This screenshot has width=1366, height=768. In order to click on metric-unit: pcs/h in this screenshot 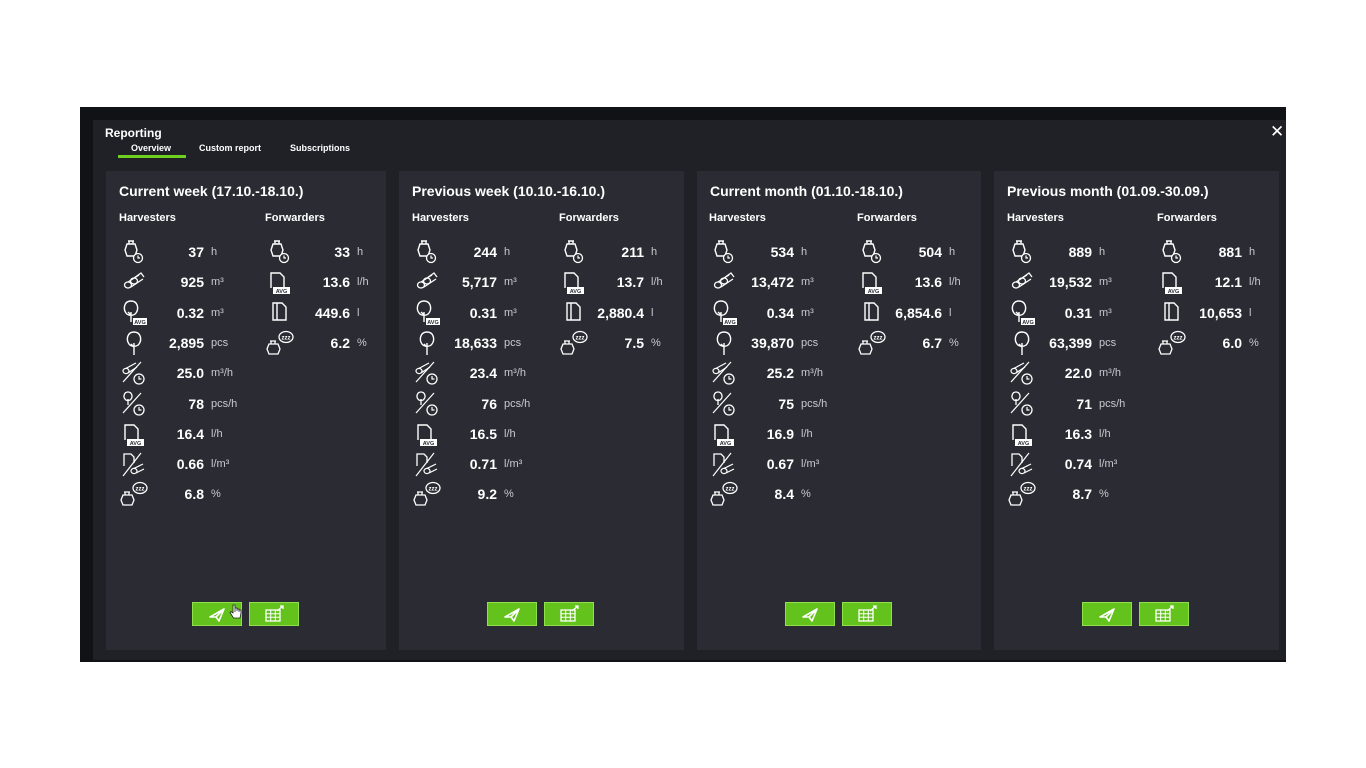, I will do `click(517, 403)`.